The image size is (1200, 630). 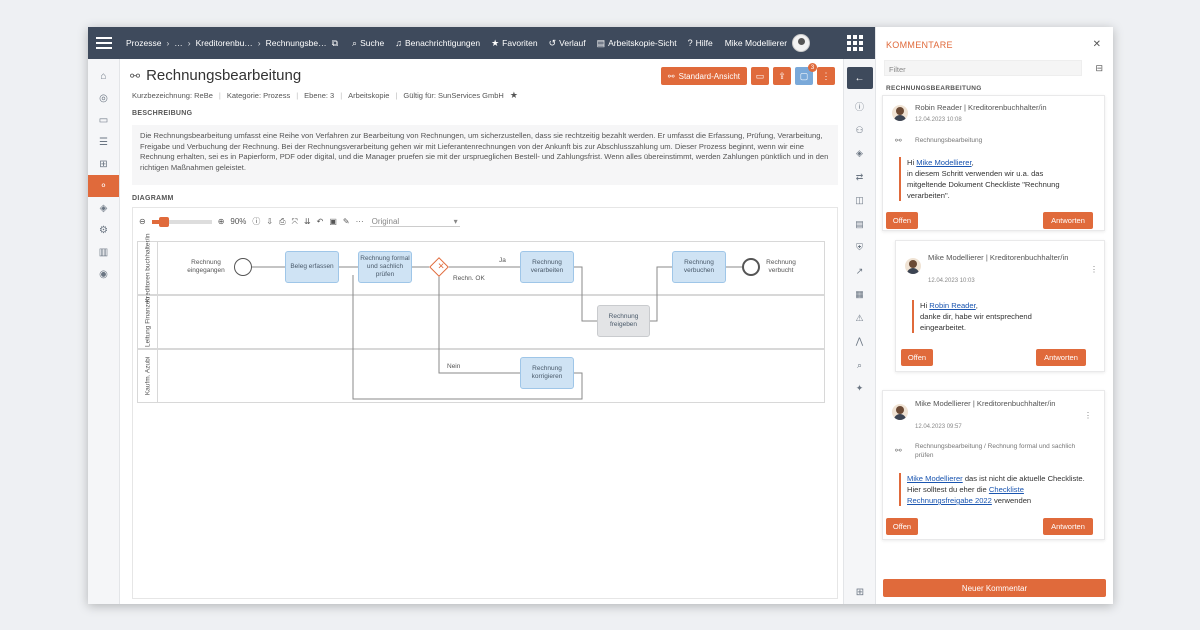 I want to click on nav-notifications: ♫ Benachrichtigungen, so click(x=437, y=43).